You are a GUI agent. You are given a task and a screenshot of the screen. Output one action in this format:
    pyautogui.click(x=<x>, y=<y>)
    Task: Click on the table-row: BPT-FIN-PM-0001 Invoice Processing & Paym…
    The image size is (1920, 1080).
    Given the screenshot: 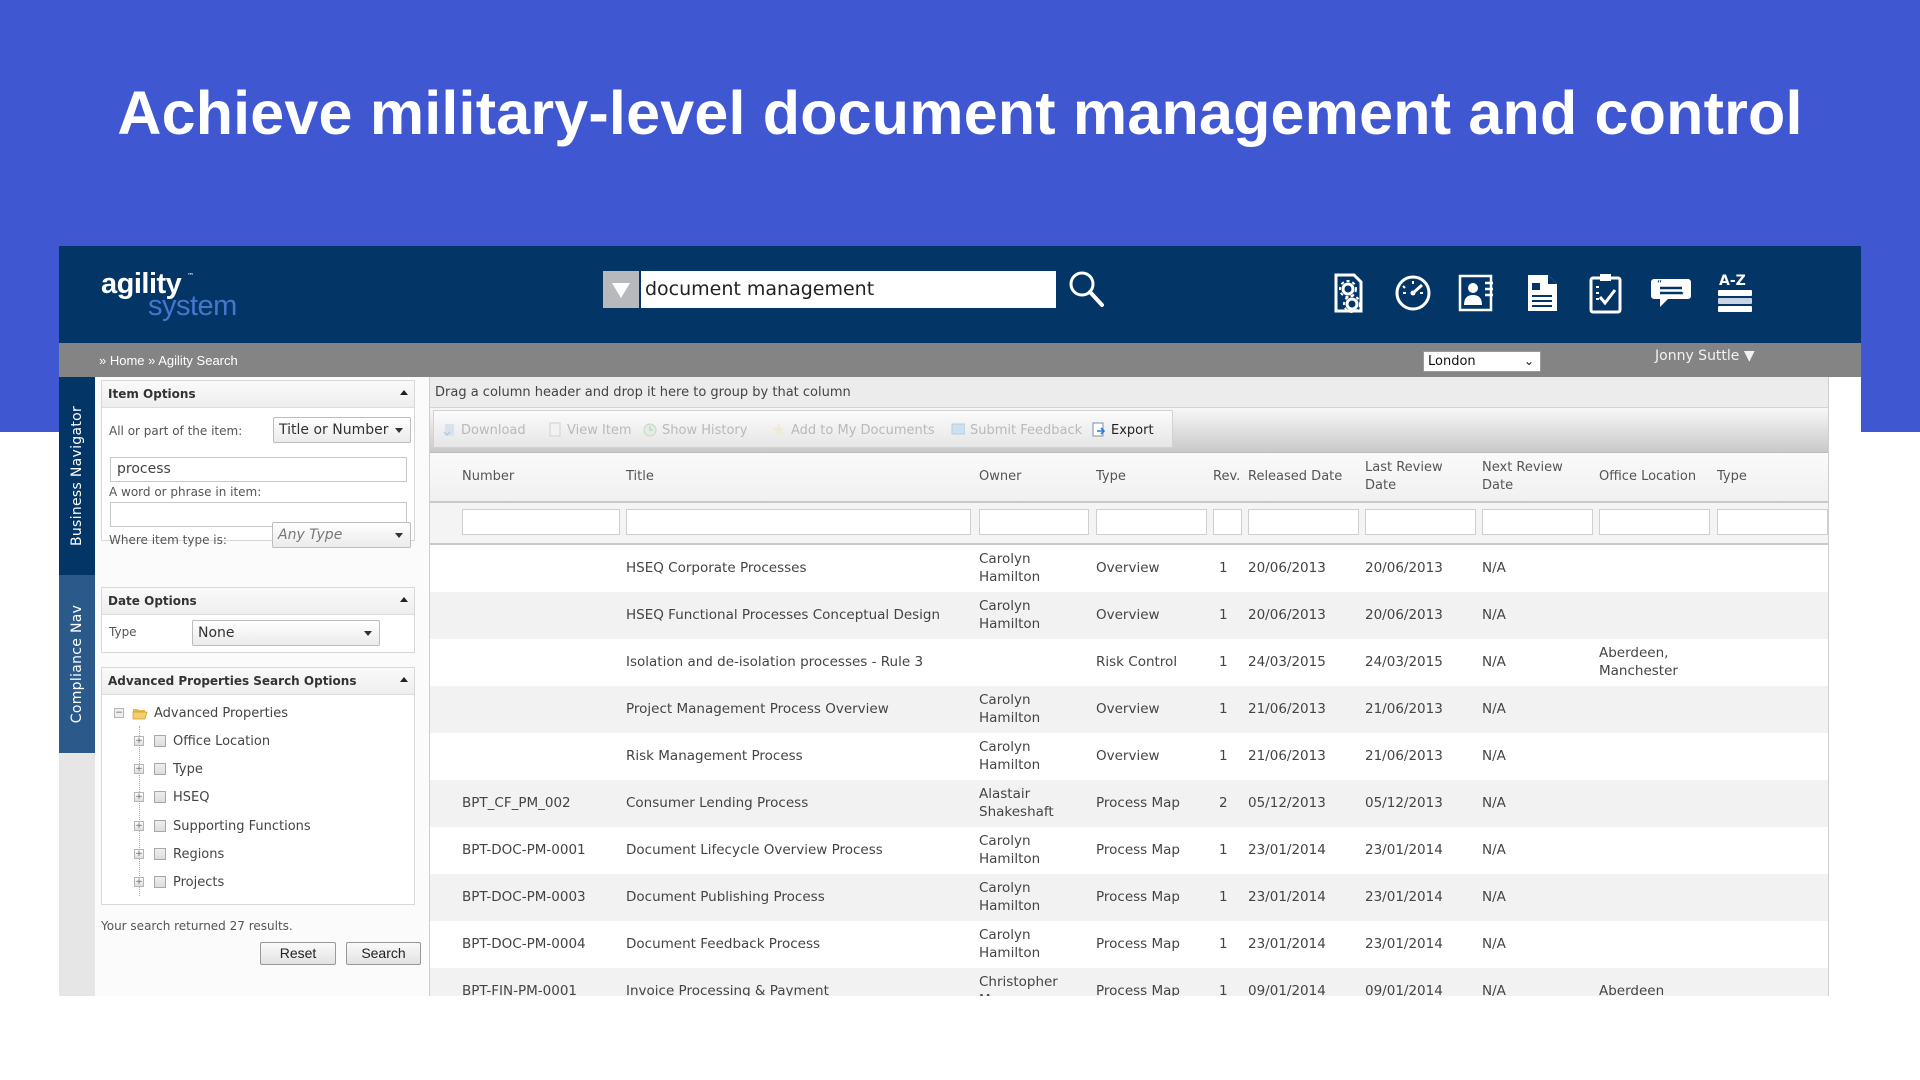 What is the action you would take?
    pyautogui.click(x=1129, y=982)
    